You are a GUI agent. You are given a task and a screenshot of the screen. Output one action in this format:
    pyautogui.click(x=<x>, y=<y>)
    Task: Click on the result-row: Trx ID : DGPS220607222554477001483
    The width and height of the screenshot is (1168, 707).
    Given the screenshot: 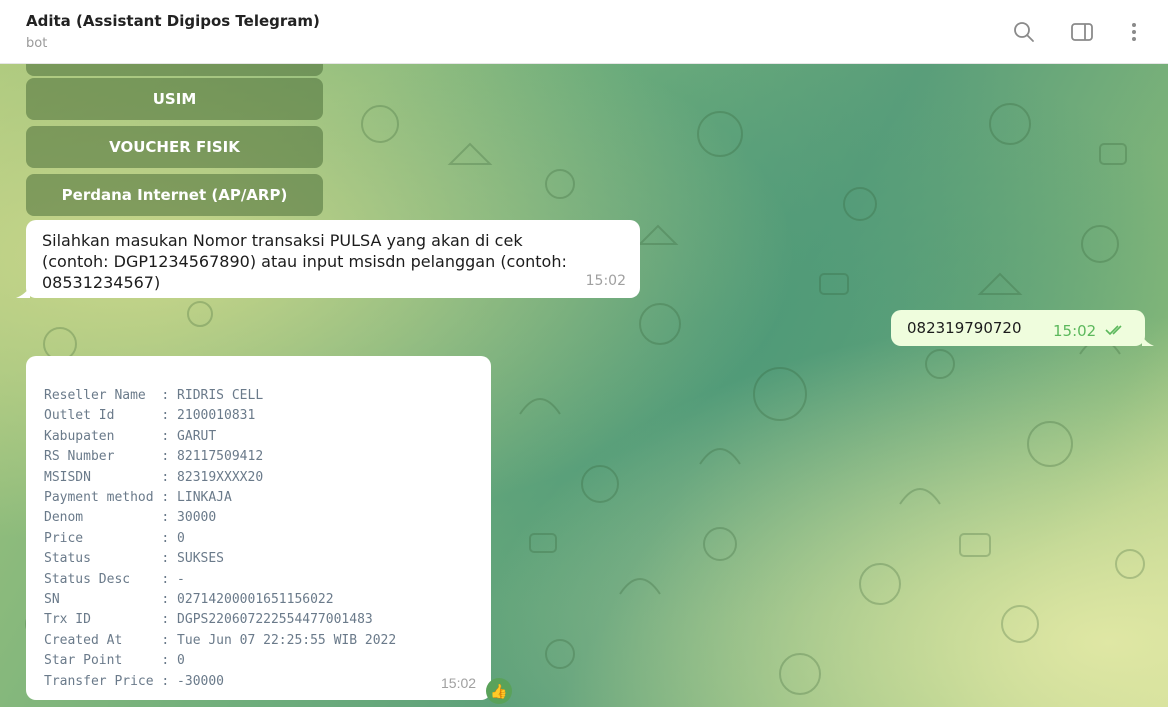 What is the action you would take?
    pyautogui.click(x=208, y=620)
    